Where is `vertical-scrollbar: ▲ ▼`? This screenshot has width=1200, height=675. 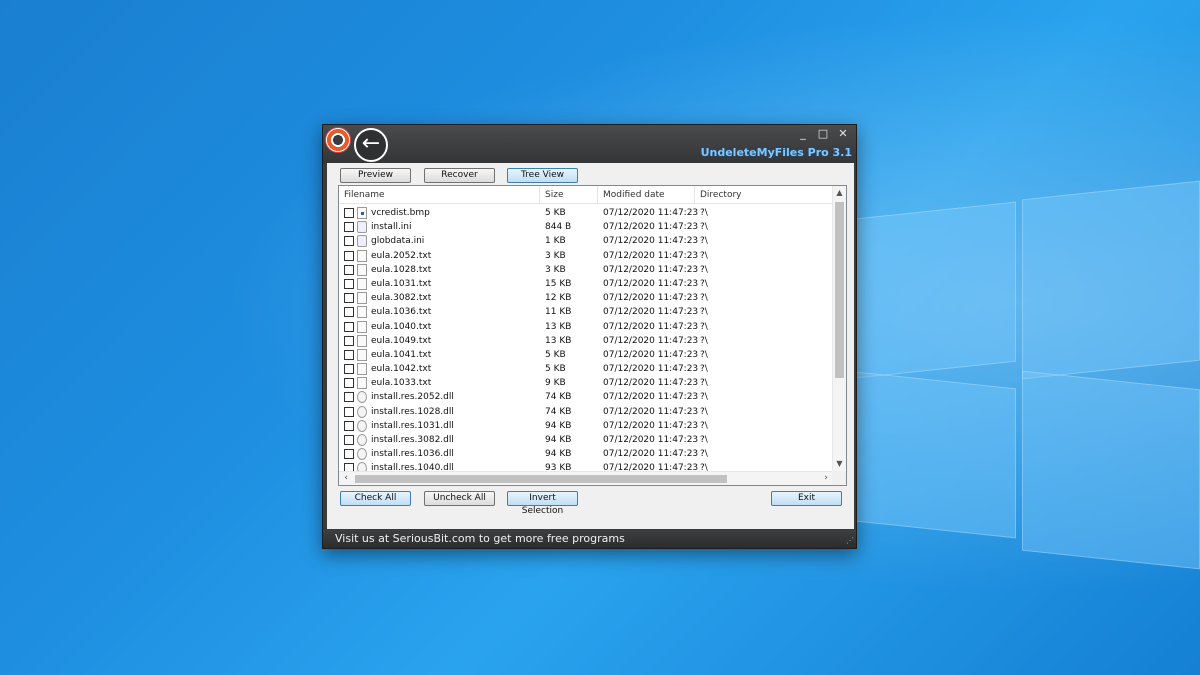
vertical-scrollbar: ▲ ▼ is located at coordinates (839, 328).